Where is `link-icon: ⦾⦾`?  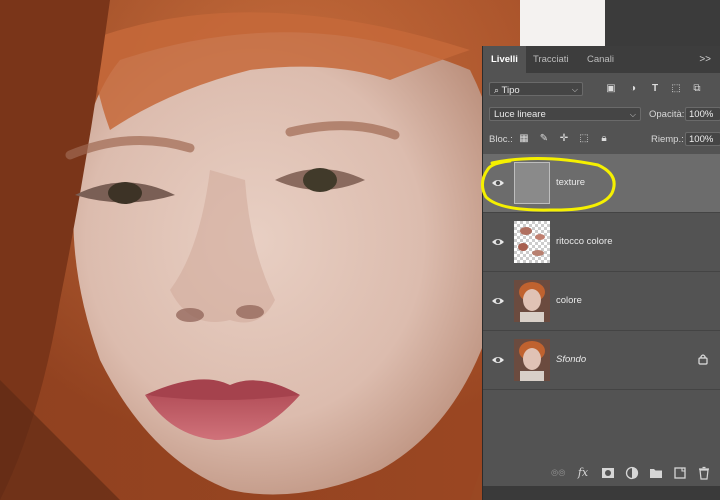 link-icon: ⦾⦾ is located at coordinates (558, 473).